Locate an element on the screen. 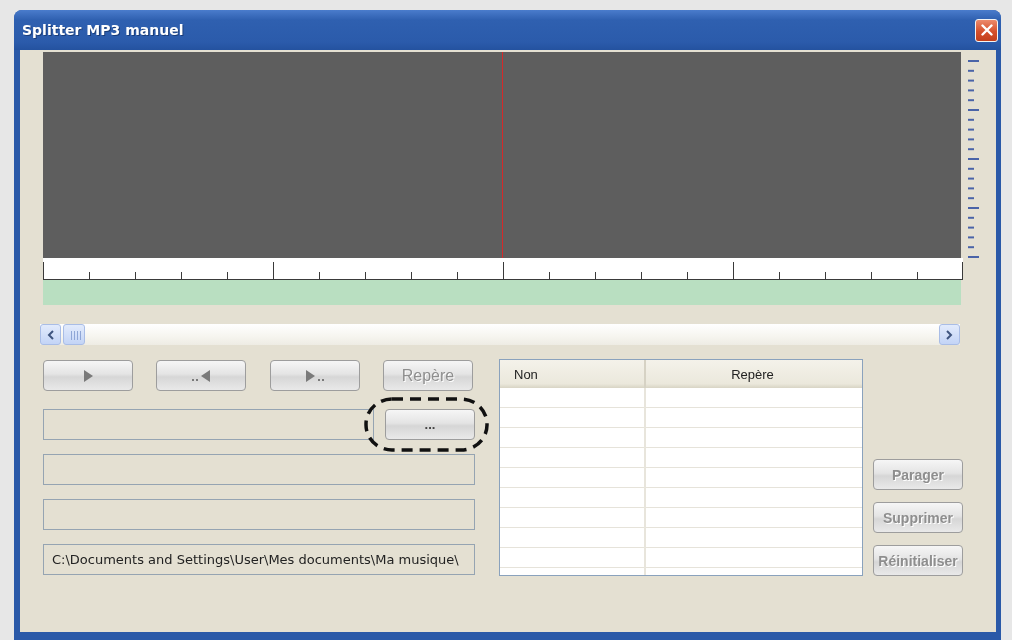  scroll-right-button is located at coordinates (949, 334).